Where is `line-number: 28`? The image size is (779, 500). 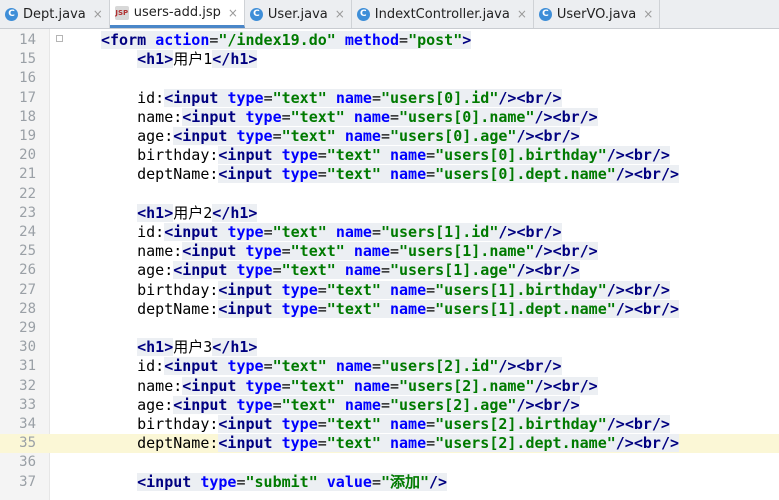
line-number: 28 is located at coordinates (27, 308).